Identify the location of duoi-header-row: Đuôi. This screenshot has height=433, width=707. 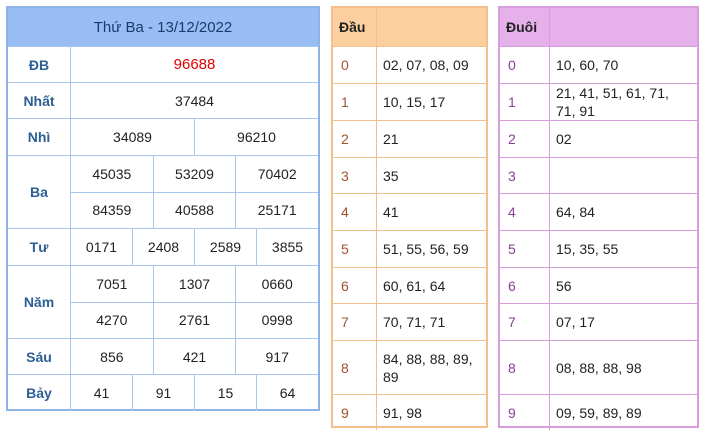
(598, 27).